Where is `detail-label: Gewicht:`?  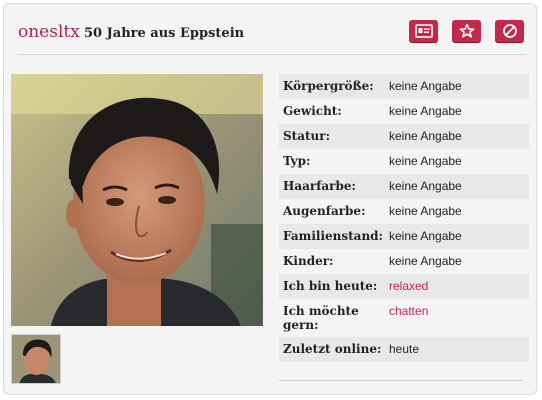 detail-label: Gewicht: is located at coordinates (312, 111).